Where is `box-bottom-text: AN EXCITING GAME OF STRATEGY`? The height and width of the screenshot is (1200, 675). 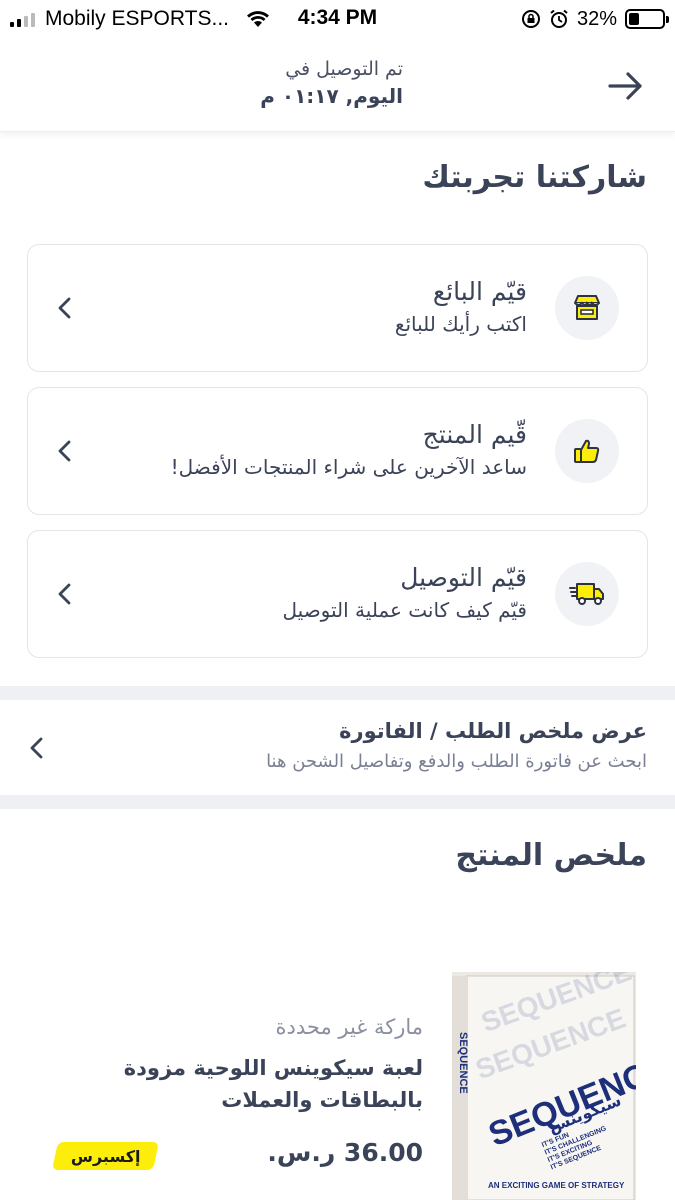 box-bottom-text: AN EXCITING GAME OF STRATEGY is located at coordinates (556, 1185).